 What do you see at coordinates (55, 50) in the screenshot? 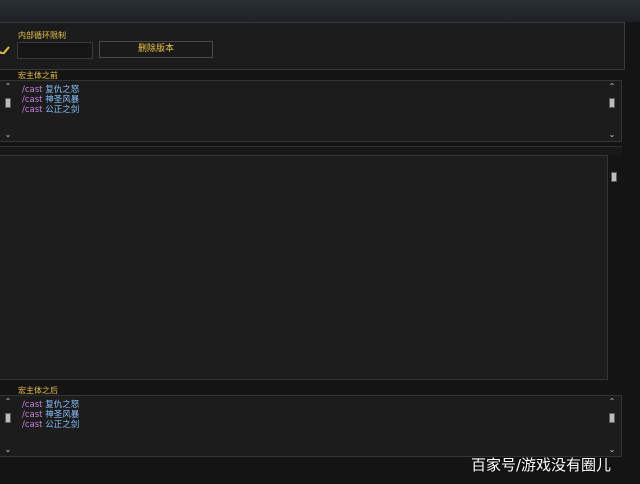
I see `inner-loop-input` at bounding box center [55, 50].